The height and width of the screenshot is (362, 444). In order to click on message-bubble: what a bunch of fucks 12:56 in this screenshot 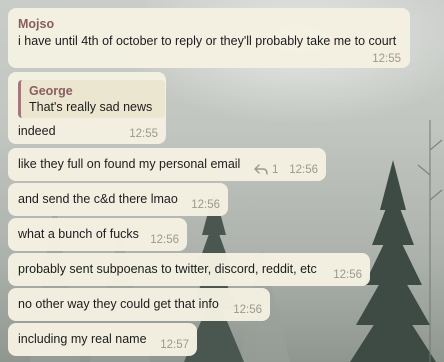, I will do `click(97, 234)`.